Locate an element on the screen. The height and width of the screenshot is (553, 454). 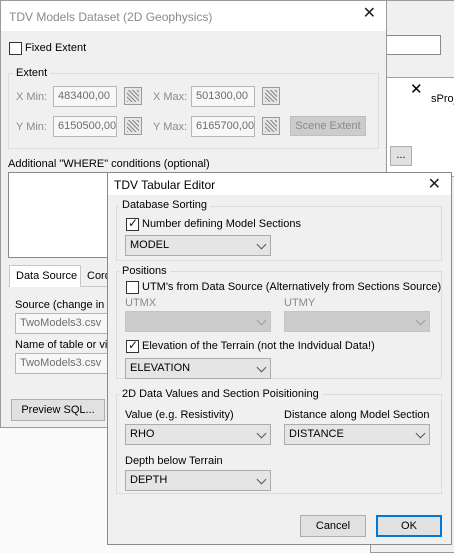
y-min-calculator-icon is located at coordinates (133, 126).